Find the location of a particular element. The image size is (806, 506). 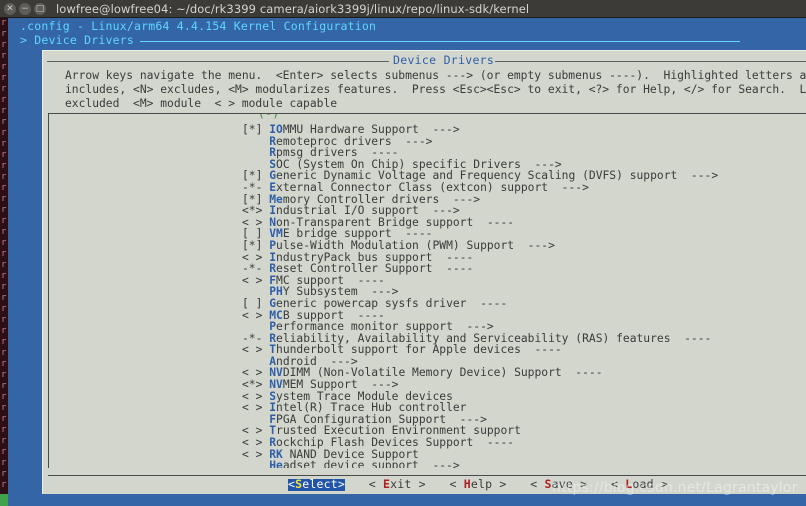

close-icon: ✕ is located at coordinates (10, 8).